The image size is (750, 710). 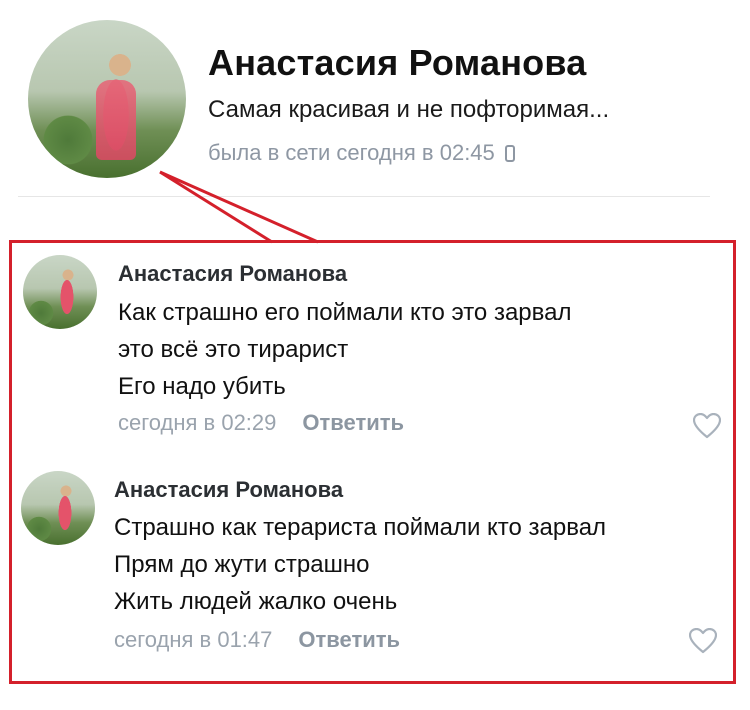 I want to click on profile-avatar, so click(x=107, y=99).